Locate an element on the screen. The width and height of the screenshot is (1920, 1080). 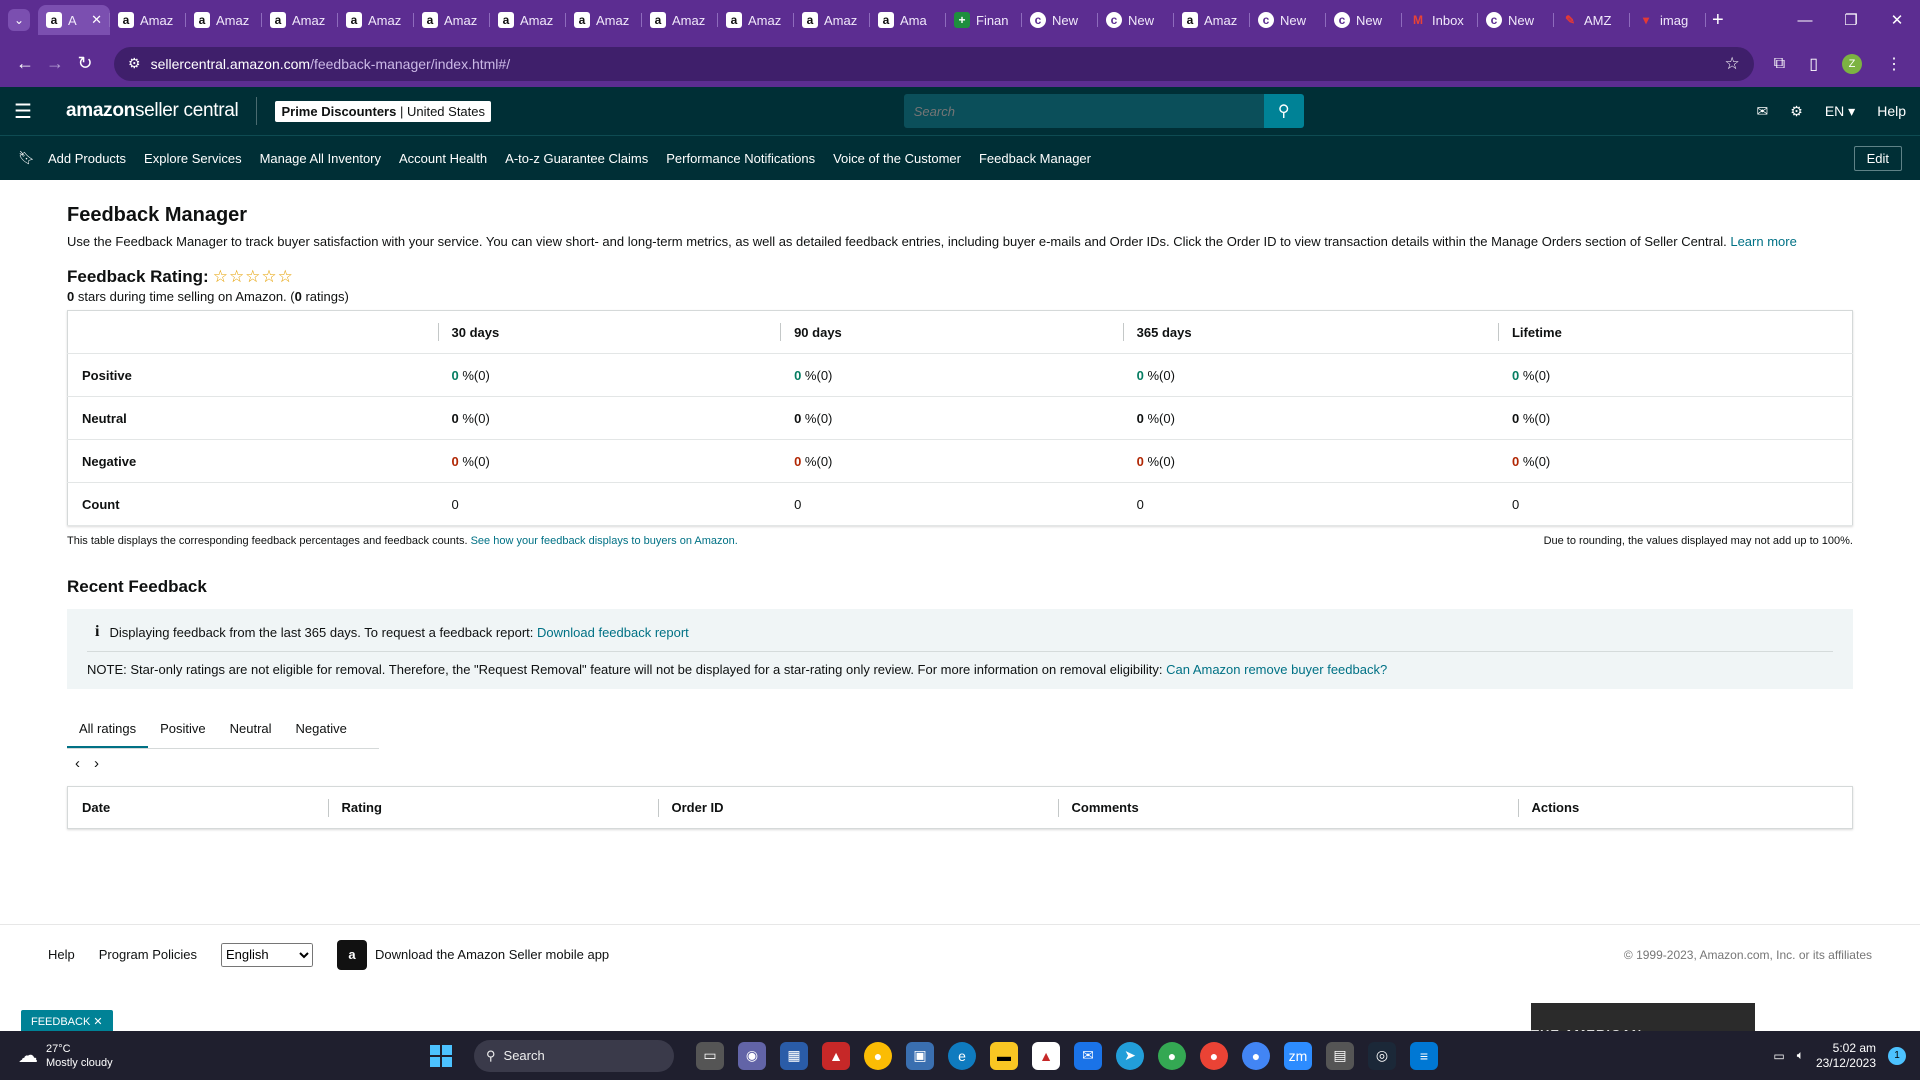
bookmark-icon: 🔖︎ is located at coordinates (33, 158).